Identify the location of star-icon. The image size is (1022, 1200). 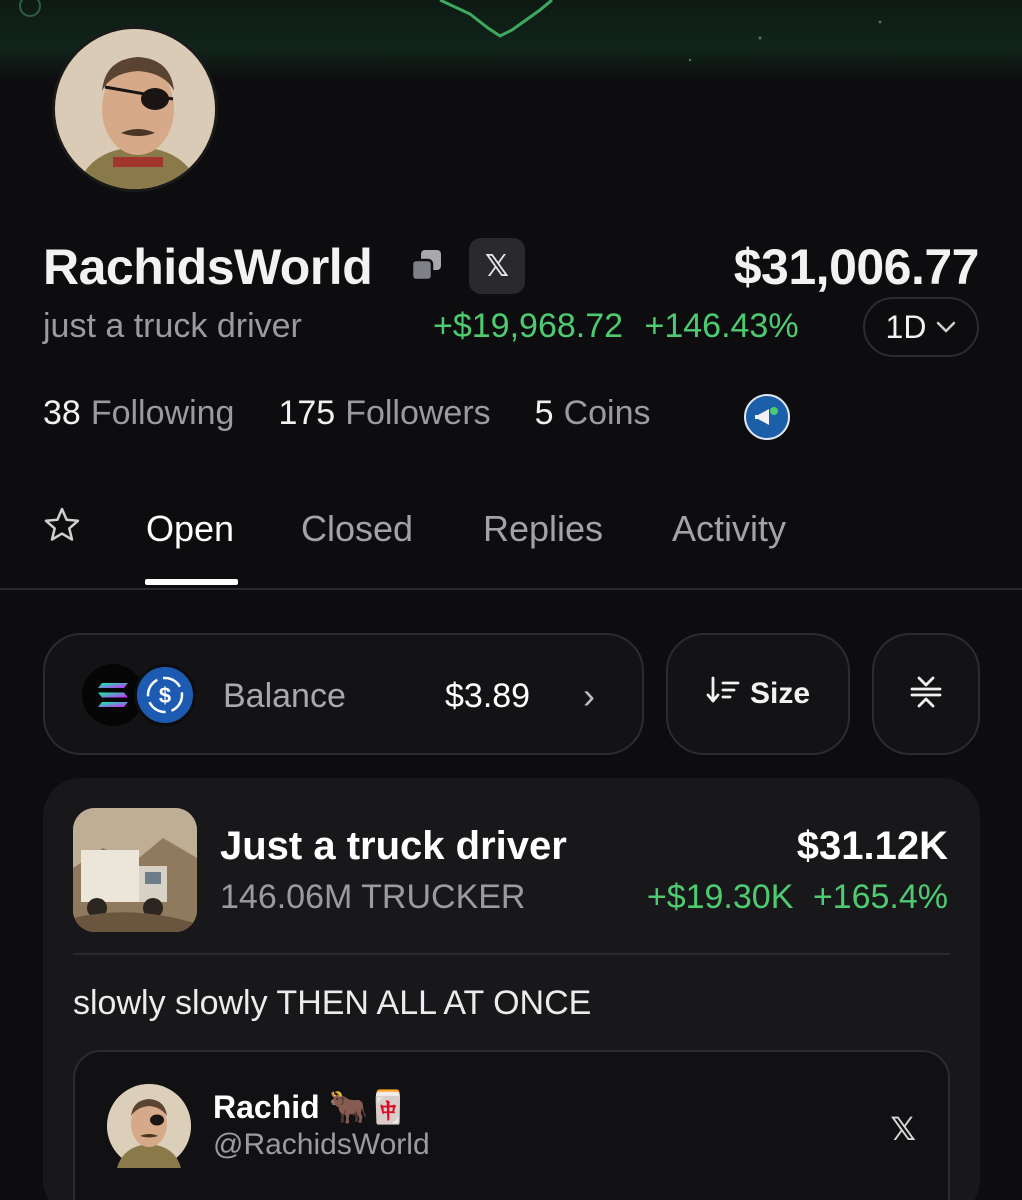
(62, 525).